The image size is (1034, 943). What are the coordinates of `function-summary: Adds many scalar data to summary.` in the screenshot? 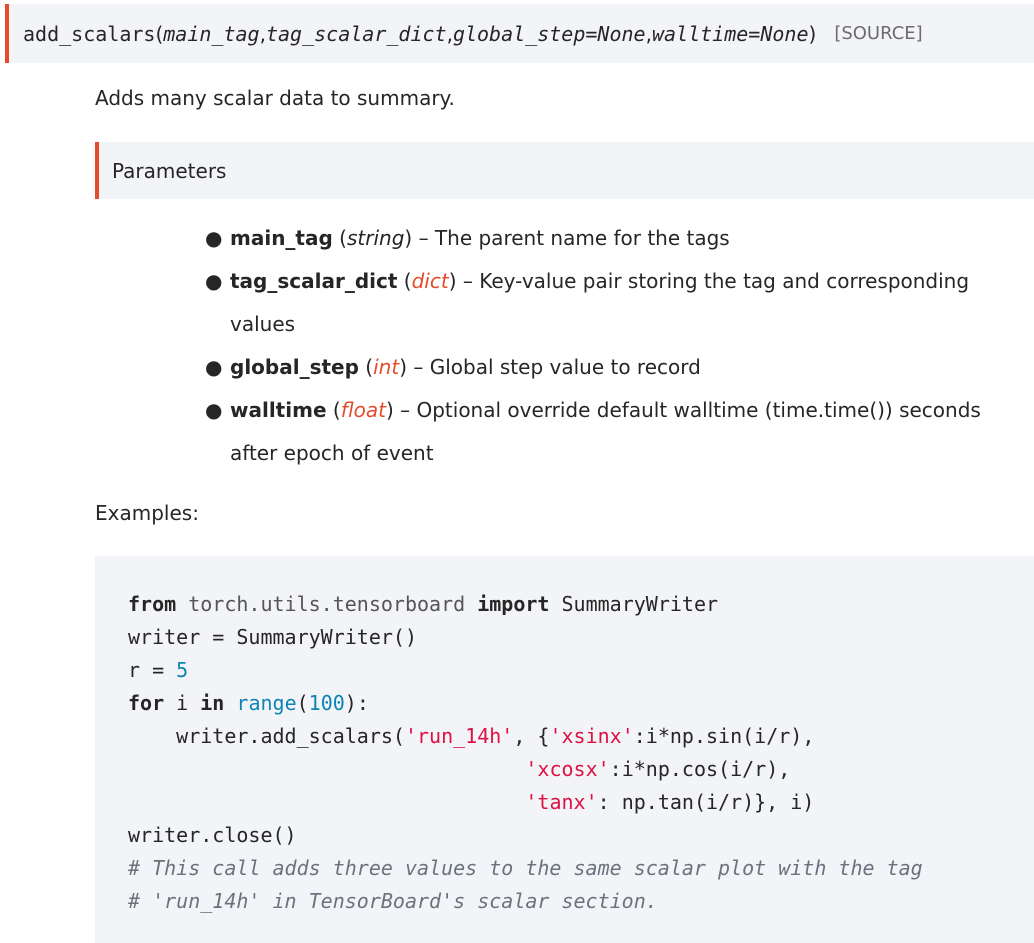 It's located at (275, 98).